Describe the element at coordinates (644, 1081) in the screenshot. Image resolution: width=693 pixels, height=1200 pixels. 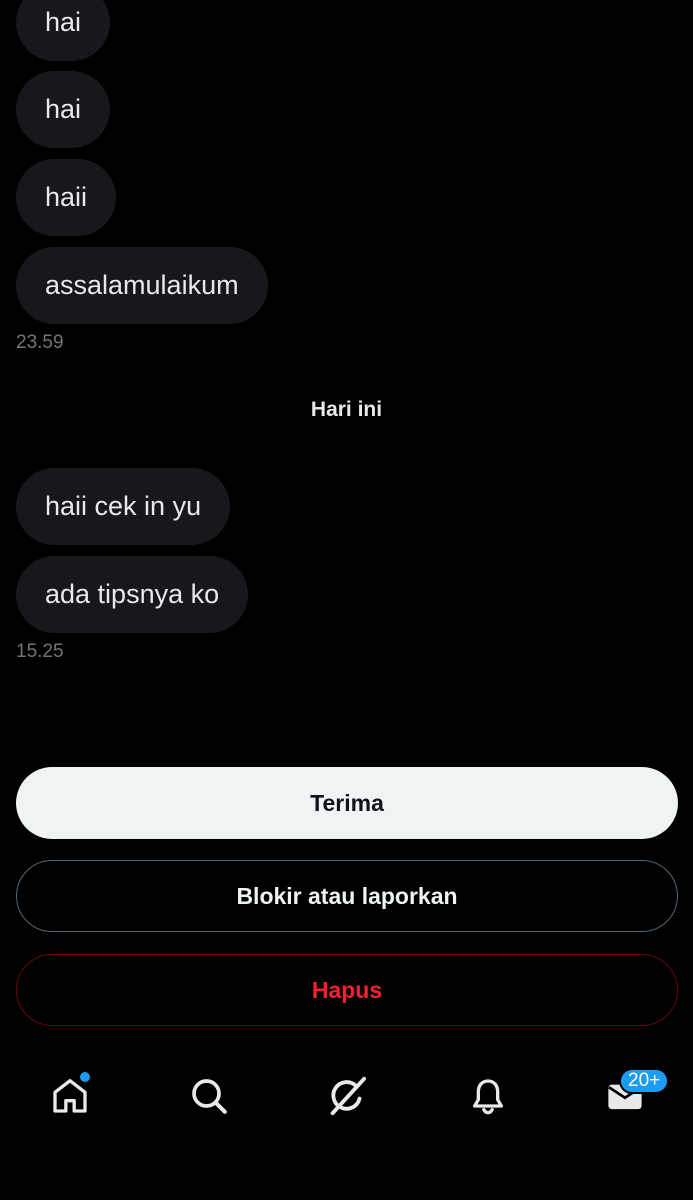
I see `message-count-badge: 20+` at that location.